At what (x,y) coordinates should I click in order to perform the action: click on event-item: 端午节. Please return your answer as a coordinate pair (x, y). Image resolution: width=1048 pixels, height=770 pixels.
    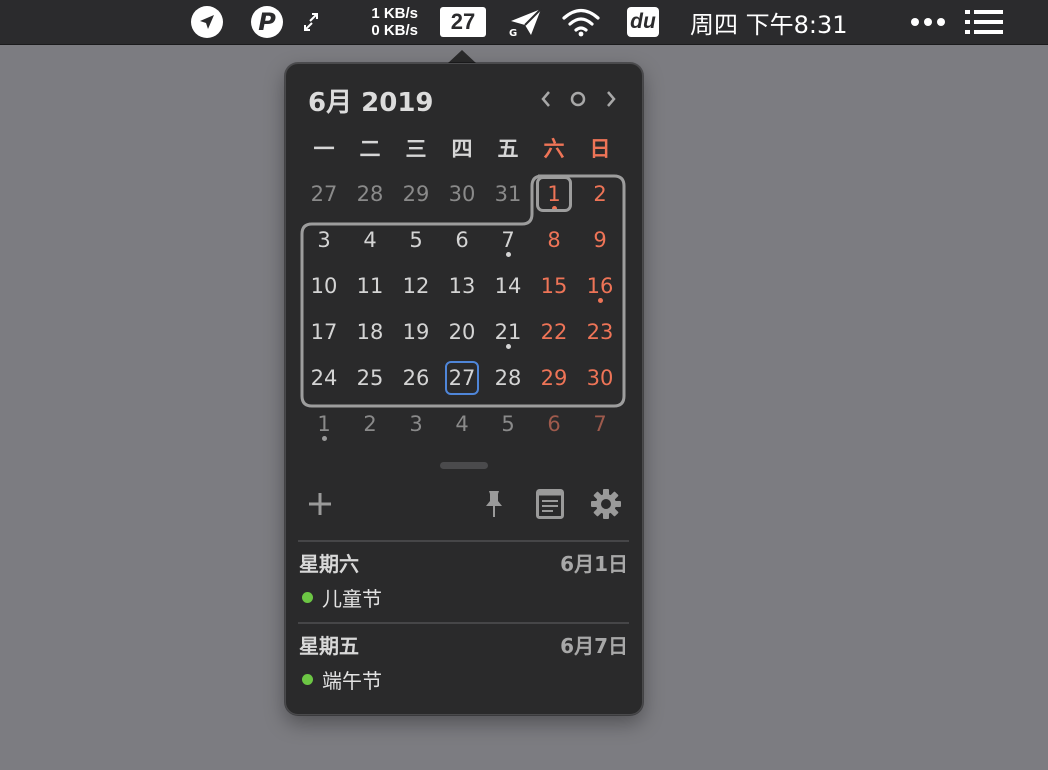
    Looking at the image, I should click on (342, 679).